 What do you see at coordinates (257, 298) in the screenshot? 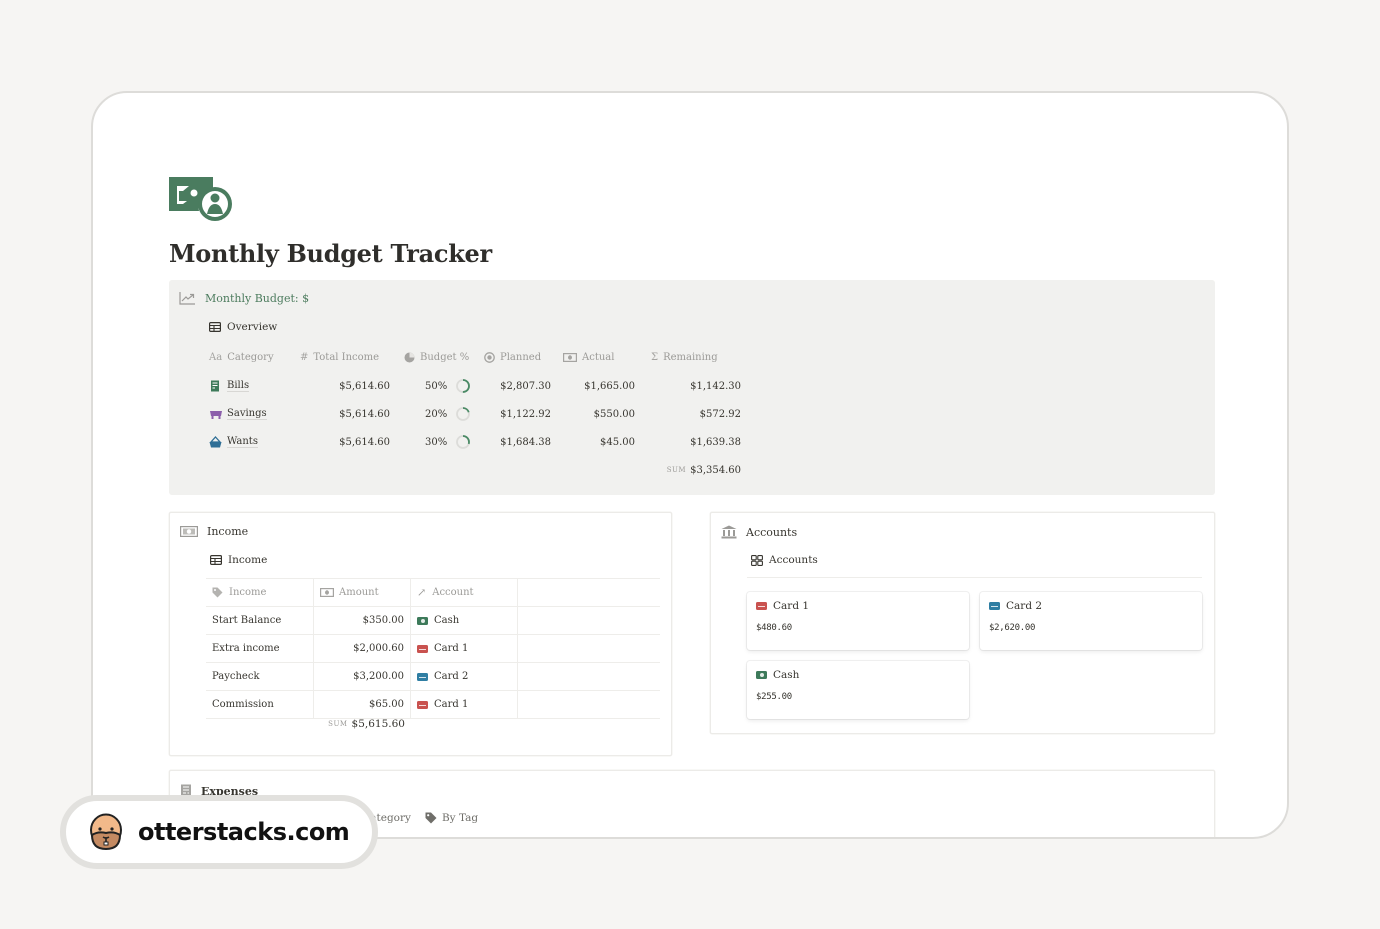
I see `callout-label: Monthly Budget: $` at bounding box center [257, 298].